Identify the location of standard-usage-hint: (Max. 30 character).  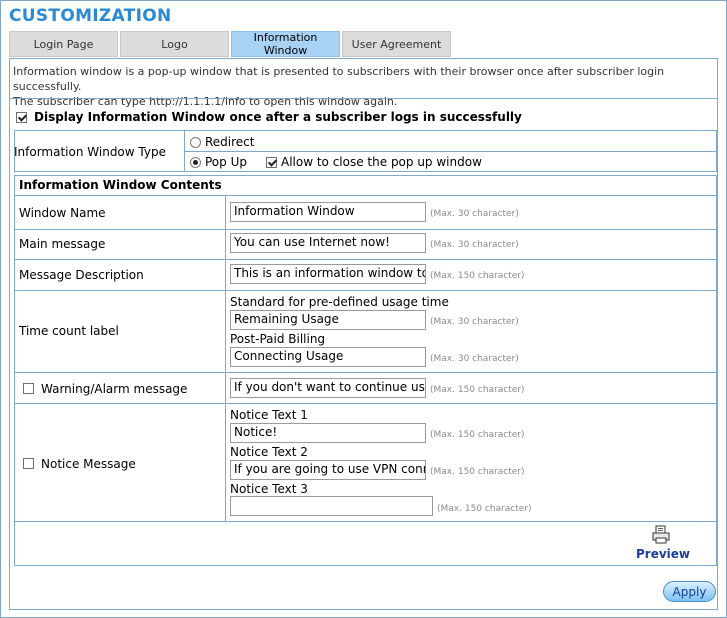
(474, 322).